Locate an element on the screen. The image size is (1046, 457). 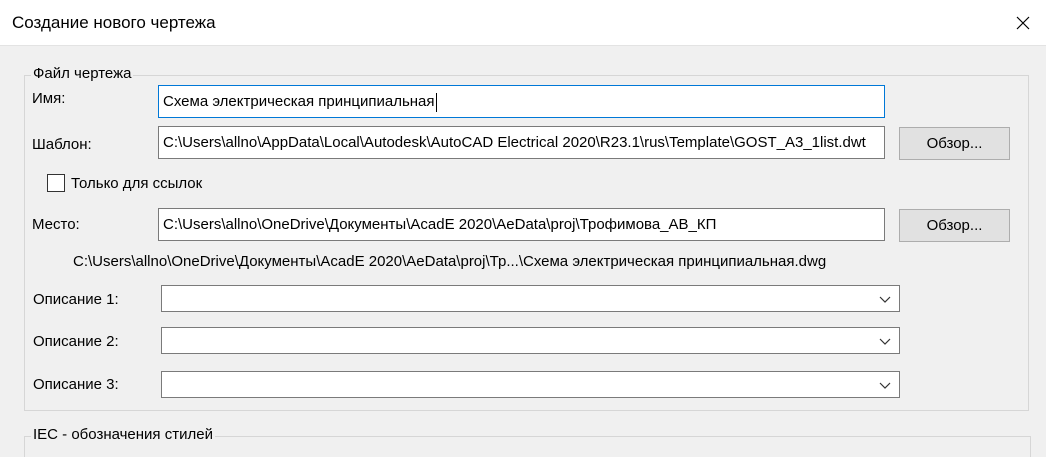
template-label: Шаблон: is located at coordinates (62, 144).